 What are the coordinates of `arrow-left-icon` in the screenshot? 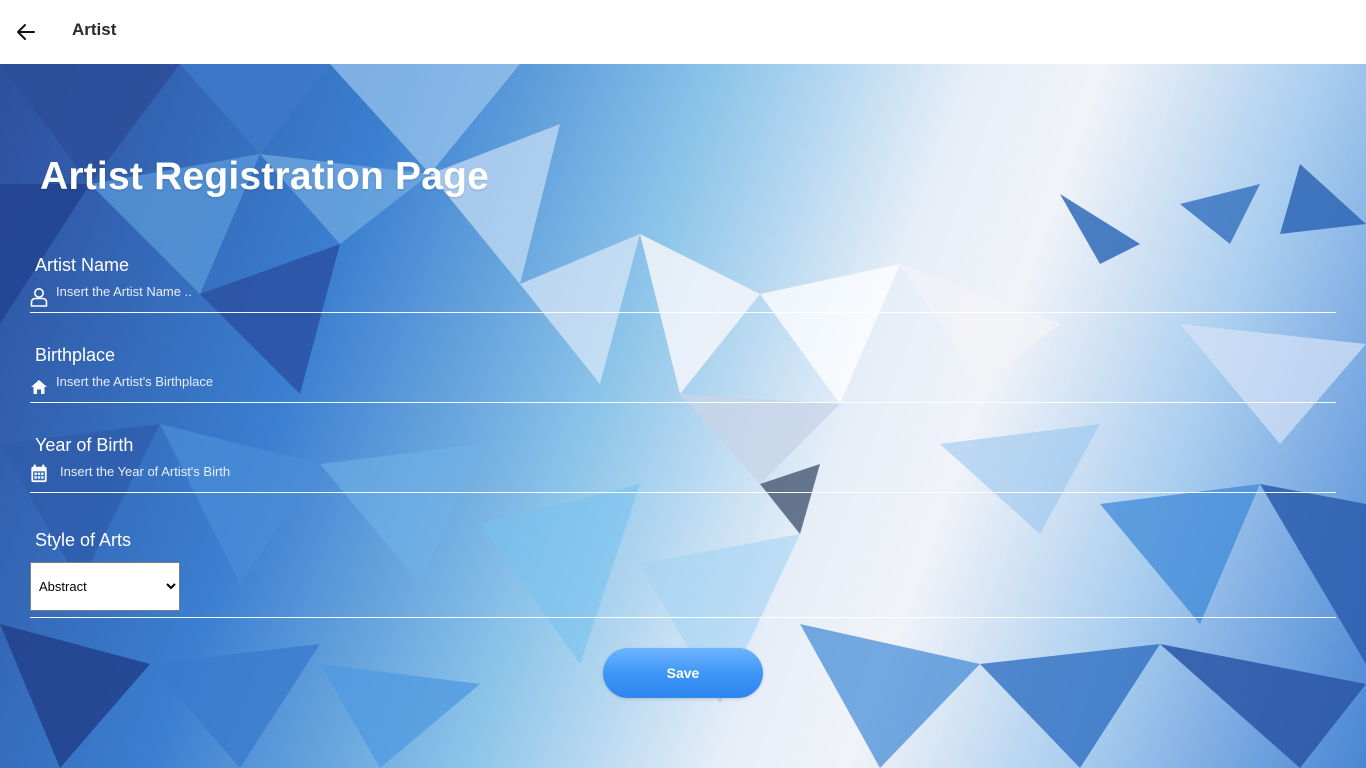 It's located at (26, 32).